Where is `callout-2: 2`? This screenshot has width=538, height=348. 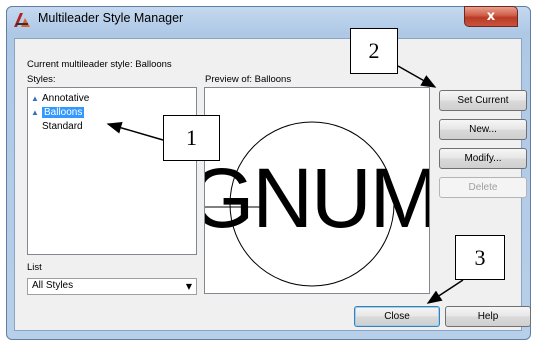 callout-2: 2 is located at coordinates (374, 51).